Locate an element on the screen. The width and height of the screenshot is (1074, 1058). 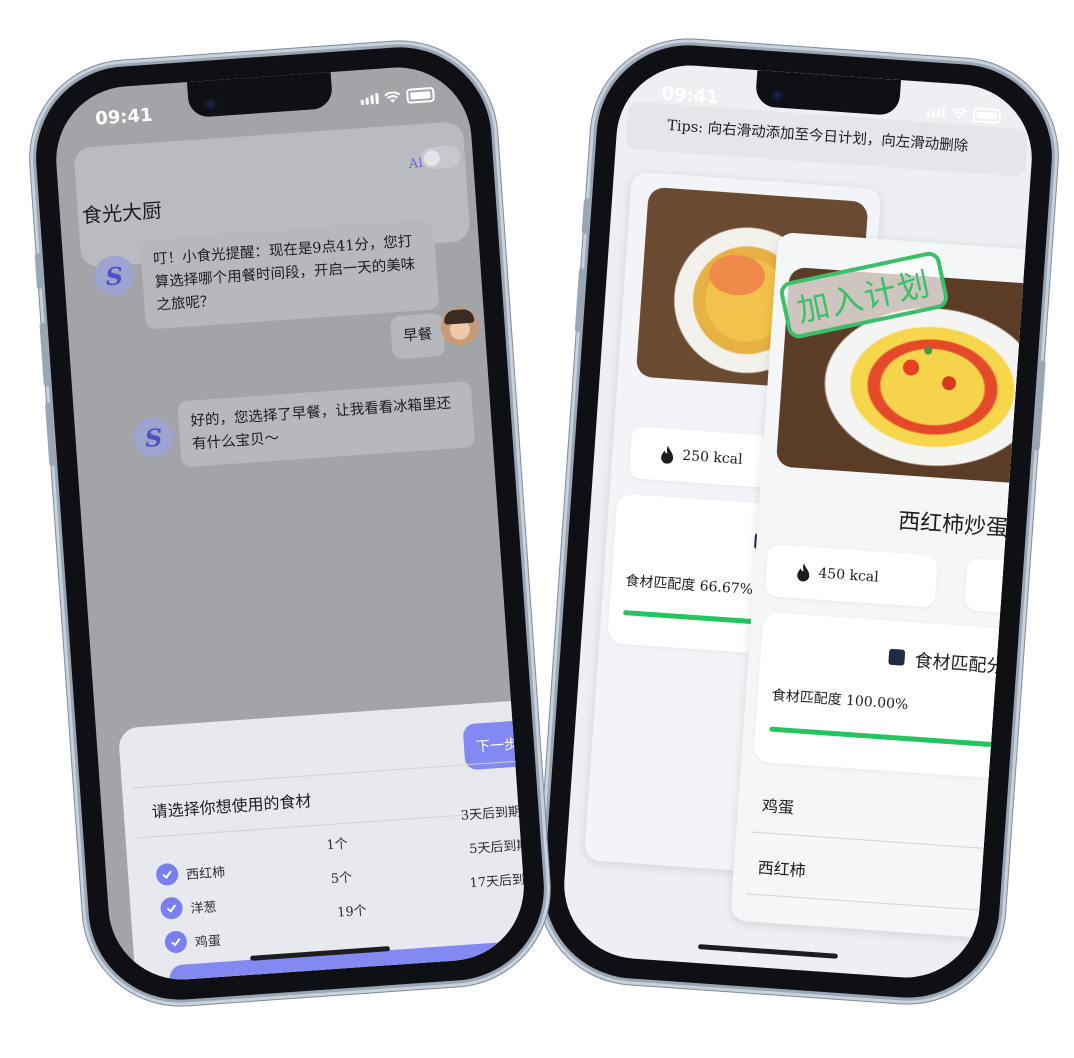
match-label: 食材匹配度 66.67% is located at coordinates (689, 586).